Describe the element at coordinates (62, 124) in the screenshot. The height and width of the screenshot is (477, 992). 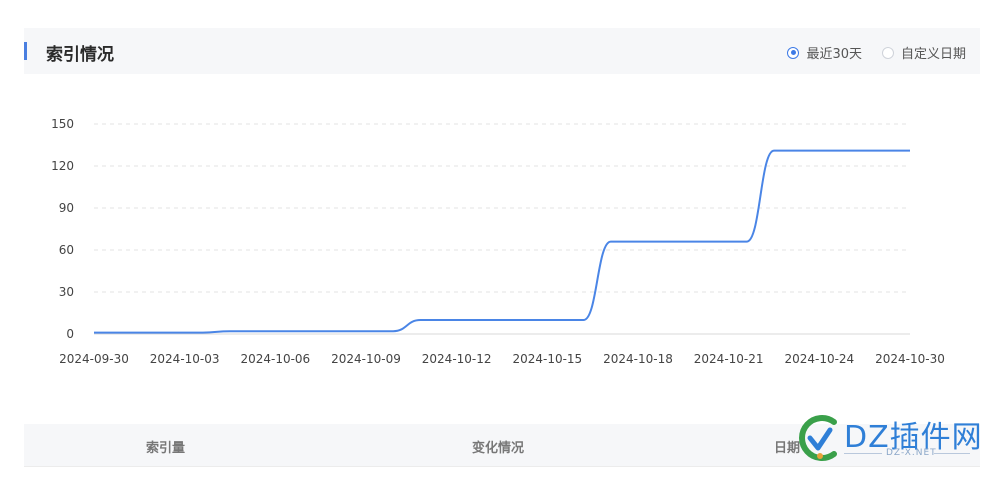
I see `y-tick-label: 150` at that location.